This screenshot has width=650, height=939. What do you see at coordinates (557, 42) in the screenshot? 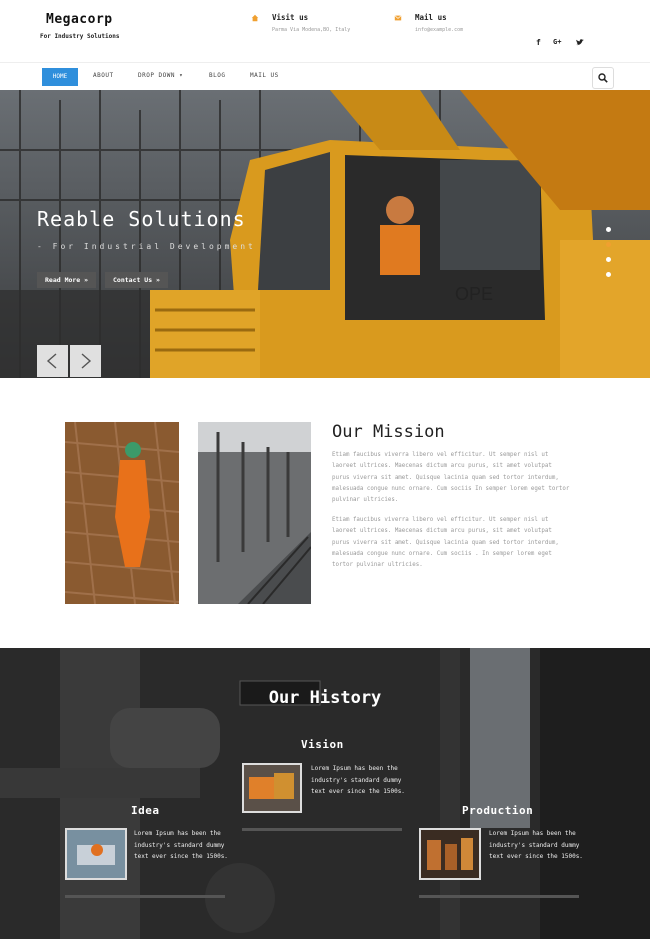
I see `google-plus-icon: G+` at bounding box center [557, 42].